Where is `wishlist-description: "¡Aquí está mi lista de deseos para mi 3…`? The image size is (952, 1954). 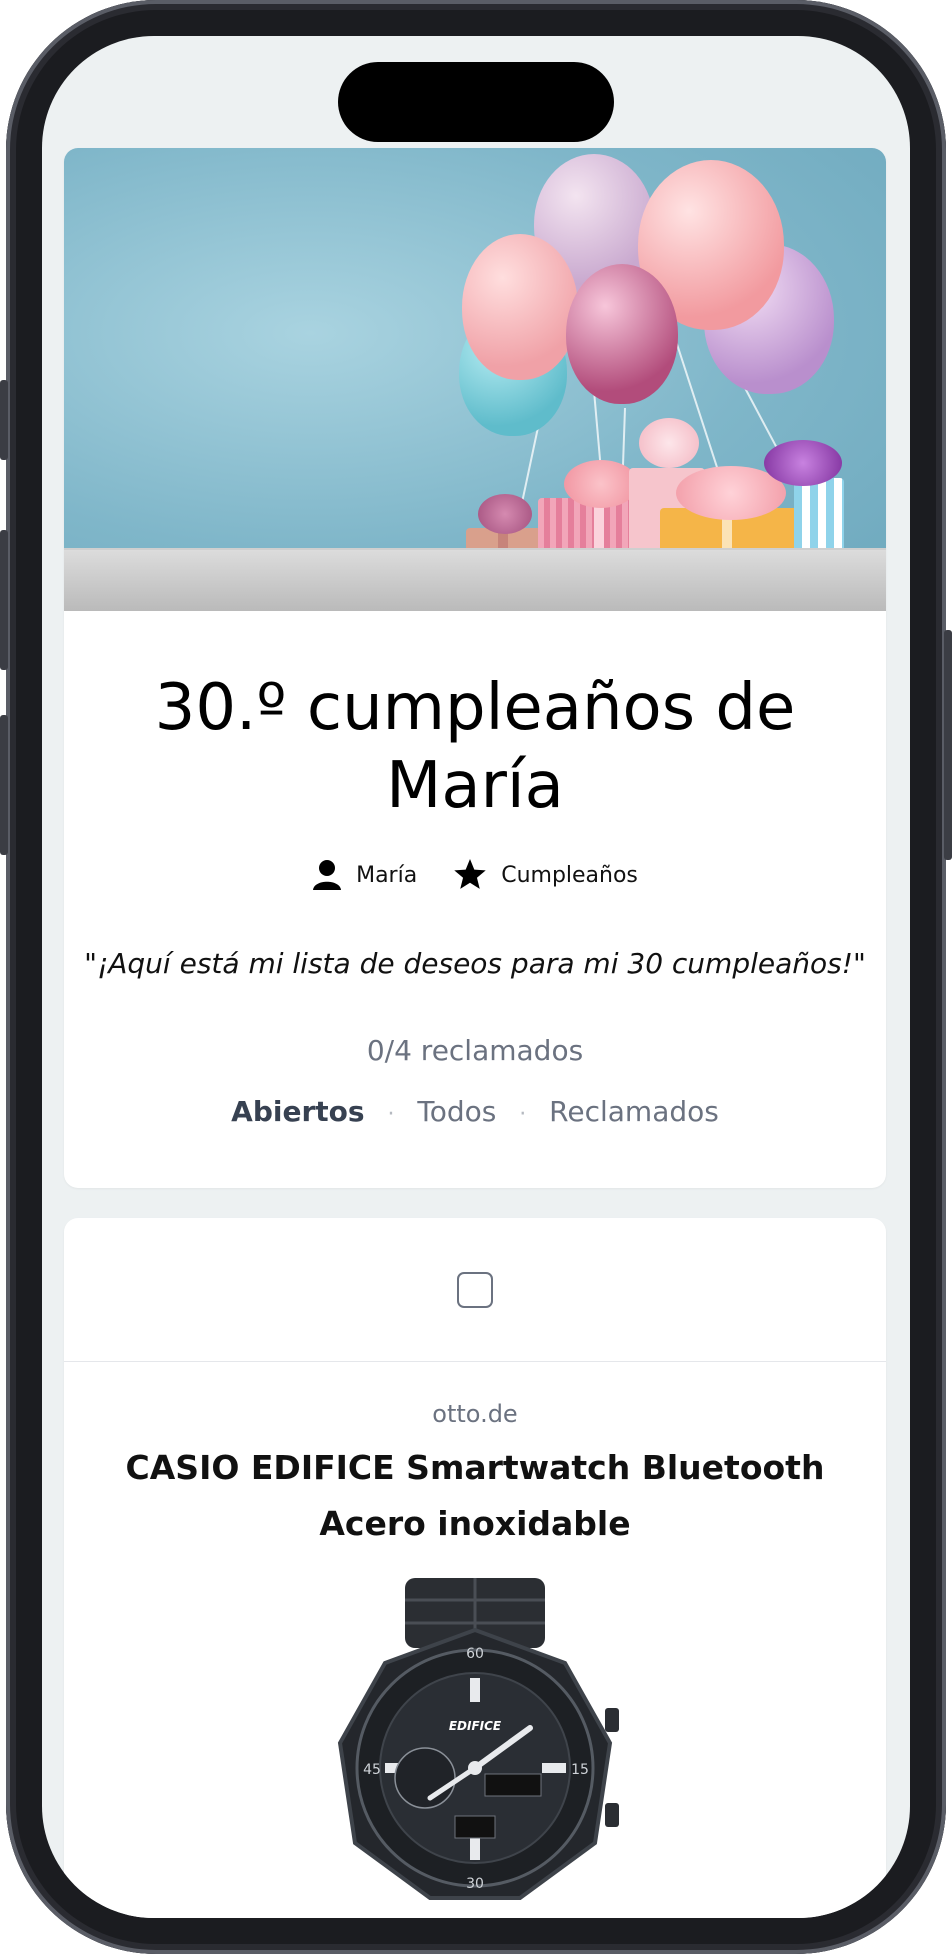 wishlist-description: "¡Aquí está mi lista de deseos para mi 3… is located at coordinates (475, 963).